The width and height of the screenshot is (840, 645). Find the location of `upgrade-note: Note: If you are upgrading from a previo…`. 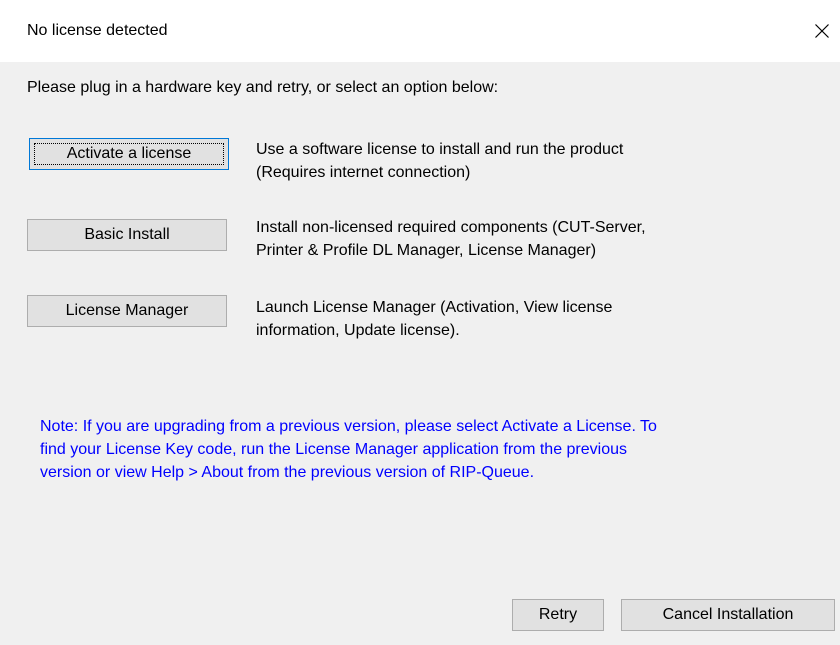

upgrade-note: Note: If you are upgrading from a previo… is located at coordinates (427, 449).